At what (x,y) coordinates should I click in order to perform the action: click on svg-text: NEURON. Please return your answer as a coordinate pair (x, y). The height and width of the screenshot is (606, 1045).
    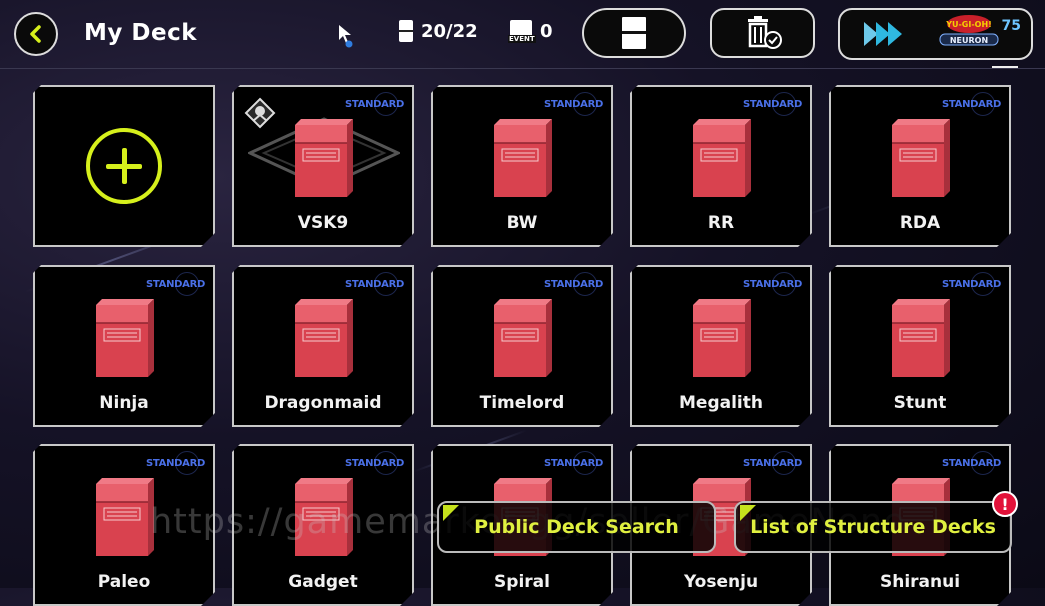
    Looking at the image, I should click on (969, 40).